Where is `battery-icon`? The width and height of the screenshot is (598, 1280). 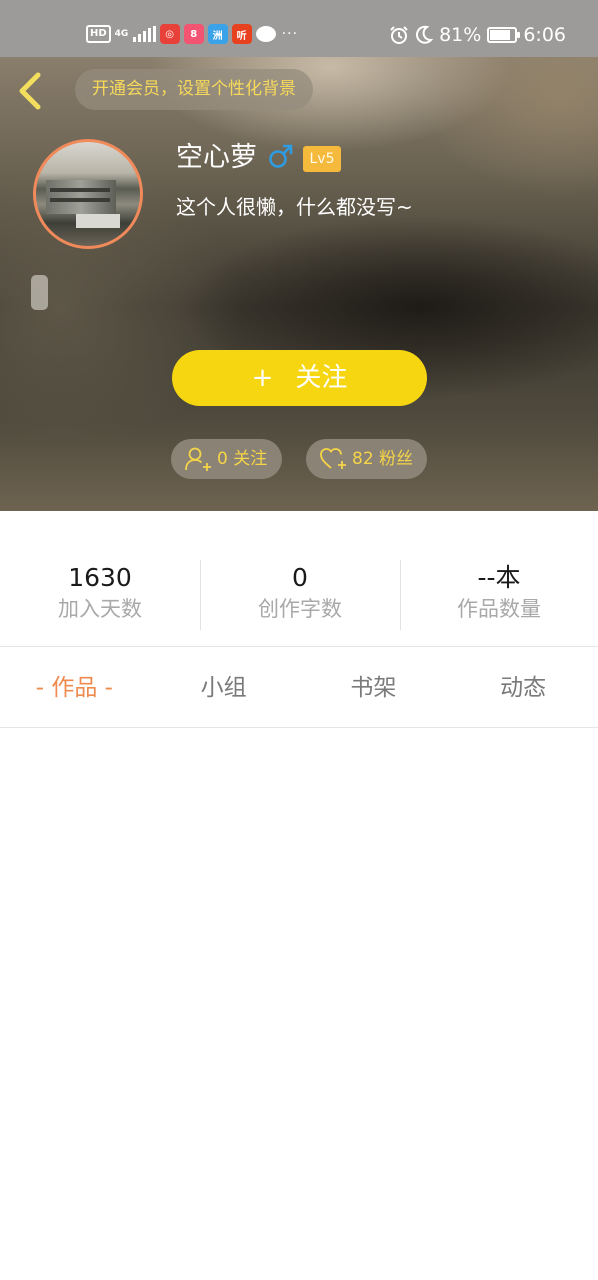 battery-icon is located at coordinates (504, 35).